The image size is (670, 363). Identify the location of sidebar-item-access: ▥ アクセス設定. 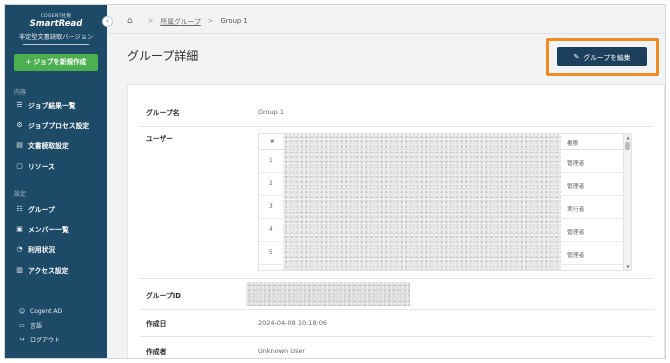
(41, 269).